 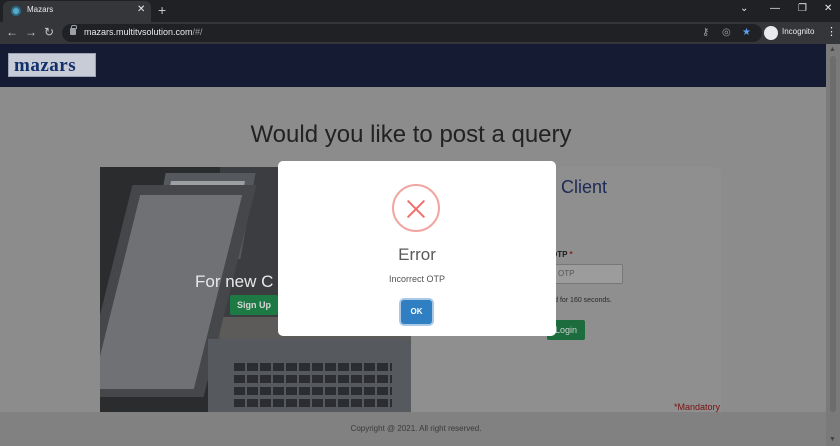 I want to click on incognito-icon, so click(x=771, y=33).